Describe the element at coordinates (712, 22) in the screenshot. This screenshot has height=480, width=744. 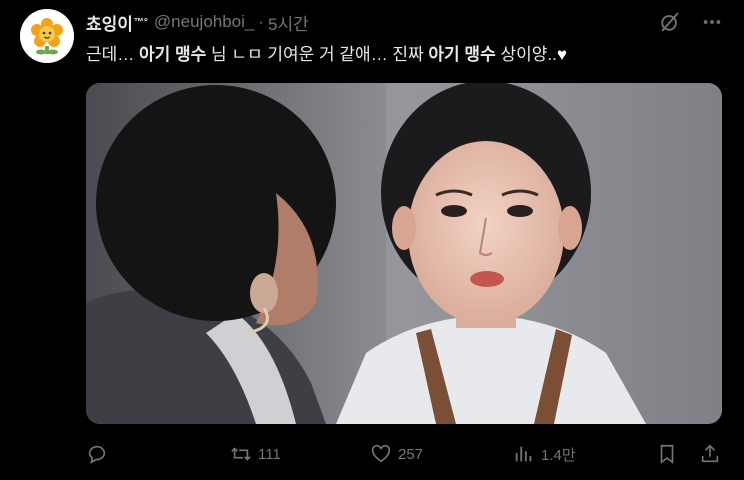
I see `more-icon` at that location.